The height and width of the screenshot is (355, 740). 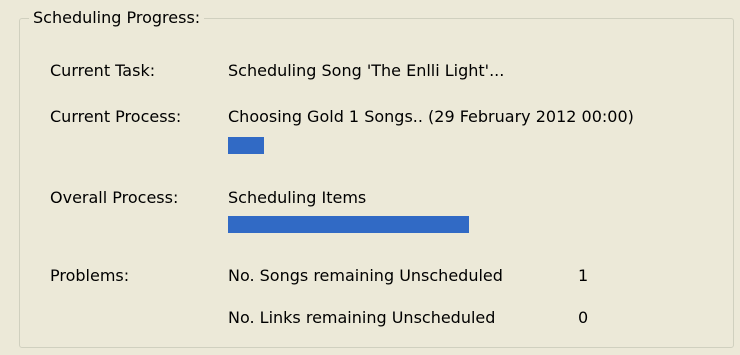 I want to click on links-unscheduled-count: 0, so click(x=583, y=317).